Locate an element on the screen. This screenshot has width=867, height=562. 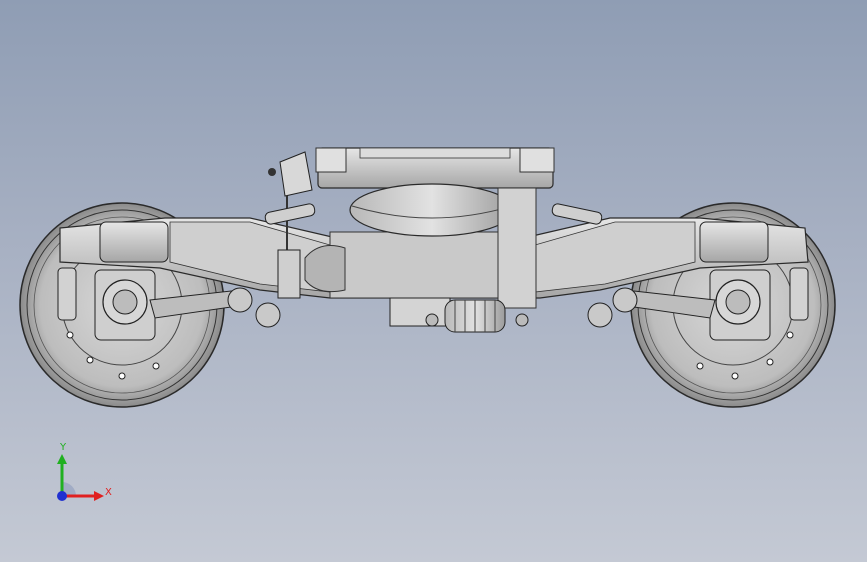
coordinate-triad: Y X is located at coordinates (83, 475).